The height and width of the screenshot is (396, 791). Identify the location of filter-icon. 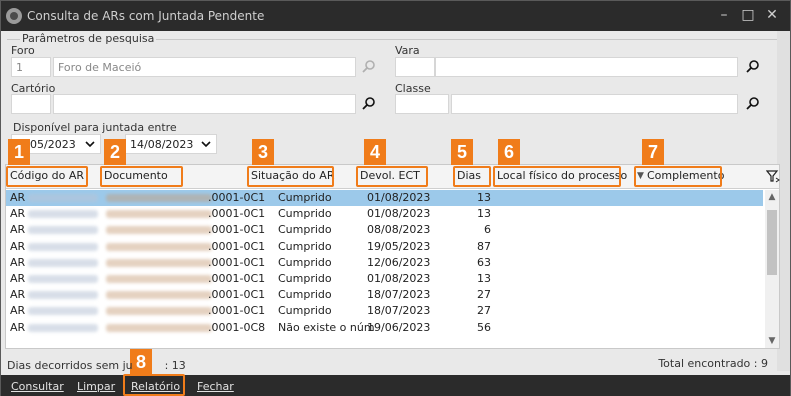
(773, 176).